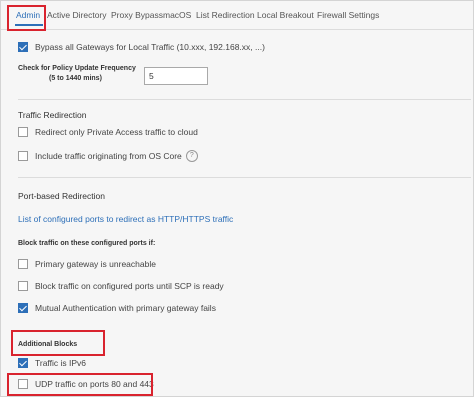  I want to click on tab-firewall-settings: Firewall Settings, so click(348, 15).